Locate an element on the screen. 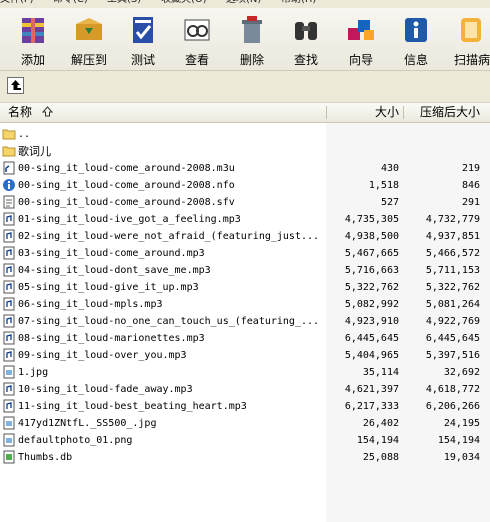 The width and height of the screenshot is (490, 522). file-size: 6,217,333 is located at coordinates (371, 406).